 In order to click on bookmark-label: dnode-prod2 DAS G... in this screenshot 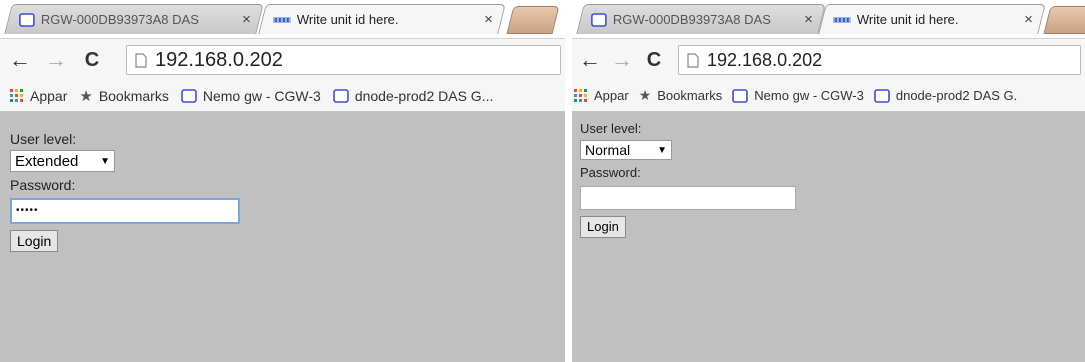, I will do `click(424, 95)`.